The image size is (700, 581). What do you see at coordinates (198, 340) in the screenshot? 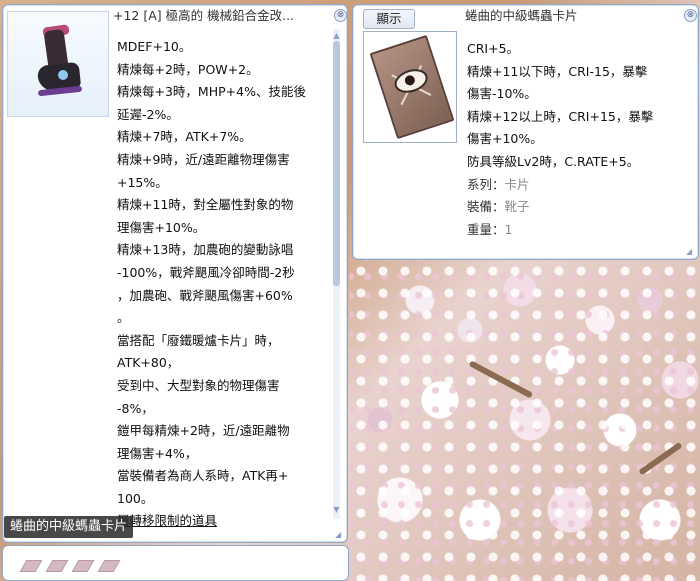
I see `description-line: 當搭配「廢鐵暖爐卡片」時，` at bounding box center [198, 340].